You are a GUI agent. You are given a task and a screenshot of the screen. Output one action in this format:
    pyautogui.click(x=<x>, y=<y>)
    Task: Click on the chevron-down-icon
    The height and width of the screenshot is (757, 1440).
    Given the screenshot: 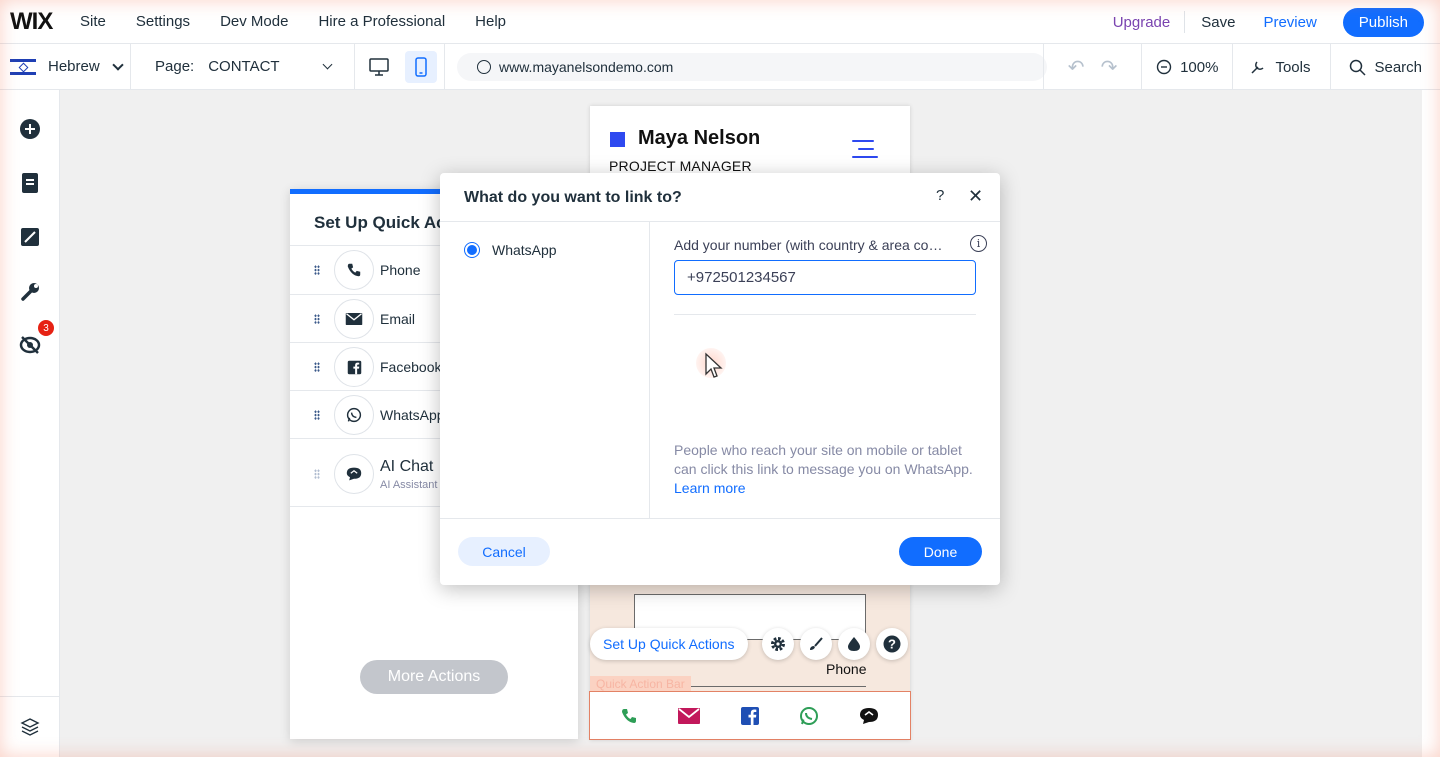 What is the action you would take?
    pyautogui.click(x=327, y=64)
    